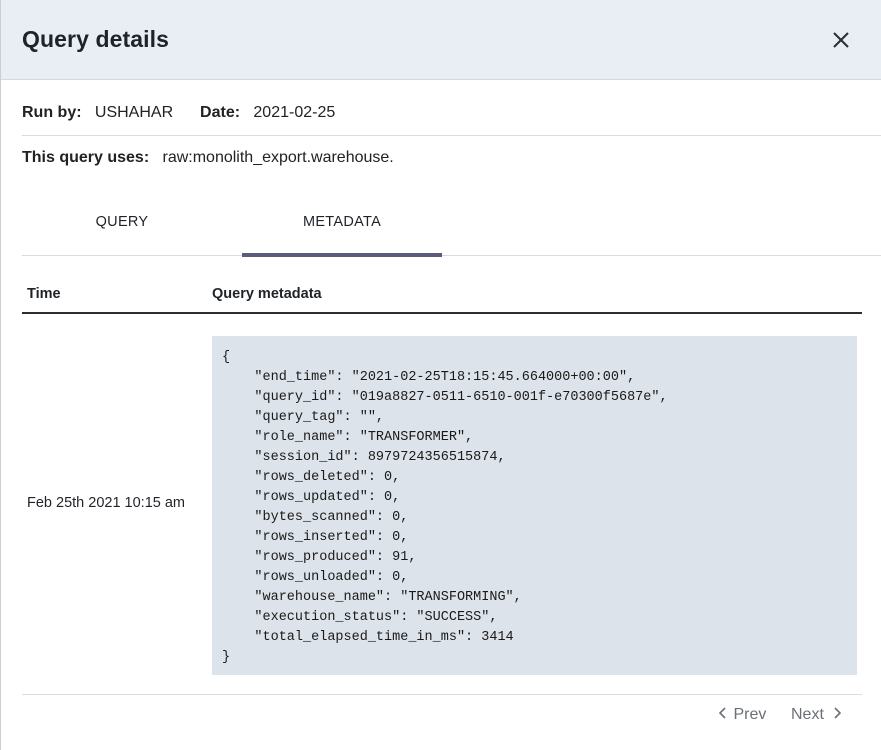 The width and height of the screenshot is (881, 750). I want to click on query-uses-value: raw:monolith_export.warehouse., so click(278, 157).